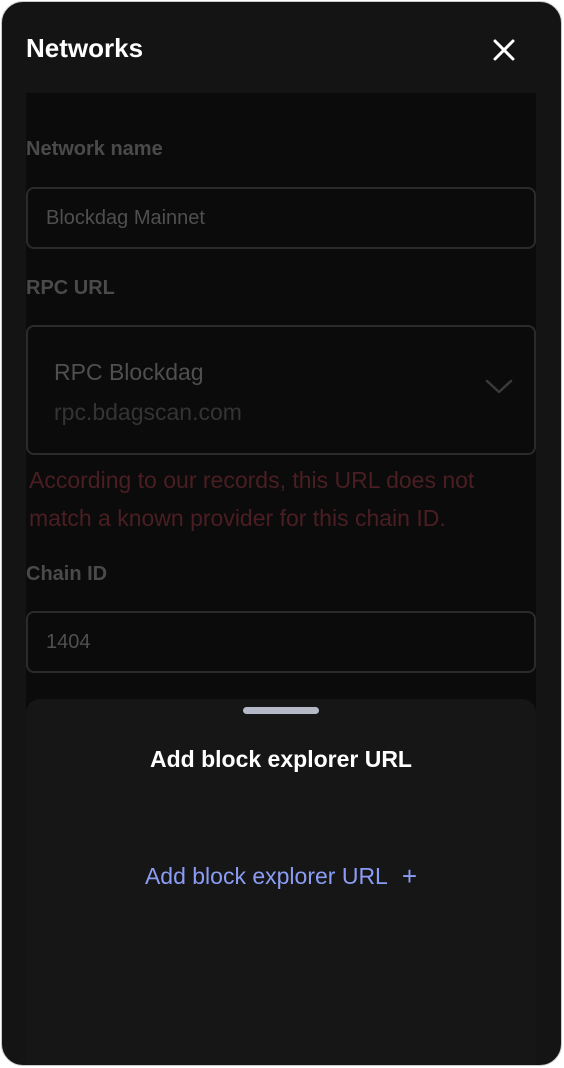 This screenshot has width=564, height=1068. I want to click on sheet-title: Add block explorer URL, so click(281, 759).